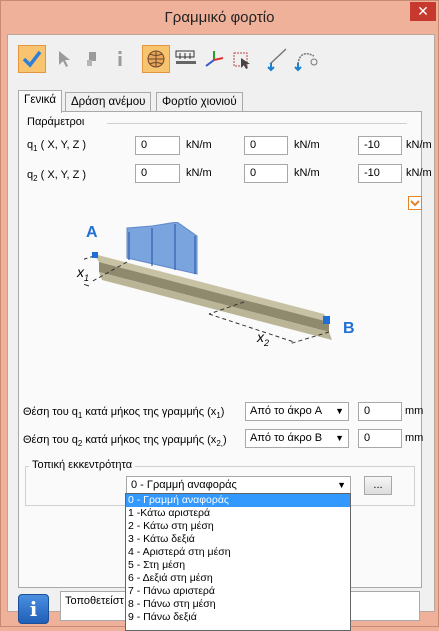 This screenshot has width=439, height=631. What do you see at coordinates (199, 145) in the screenshot?
I see `q1-x-unit: kN/m` at bounding box center [199, 145].